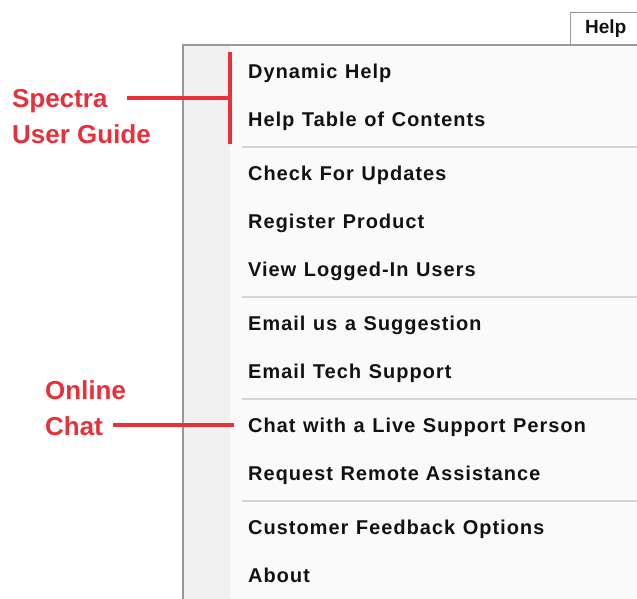 The height and width of the screenshot is (599, 637). What do you see at coordinates (365, 324) in the screenshot?
I see `menu-item: Email us a Suggestion` at bounding box center [365, 324].